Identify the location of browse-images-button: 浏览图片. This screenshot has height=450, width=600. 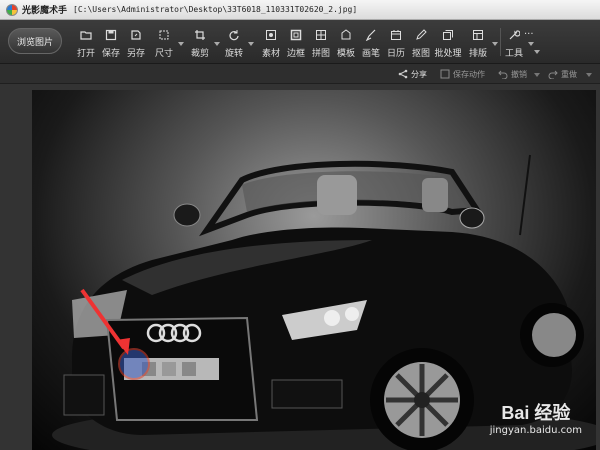
(35, 41).